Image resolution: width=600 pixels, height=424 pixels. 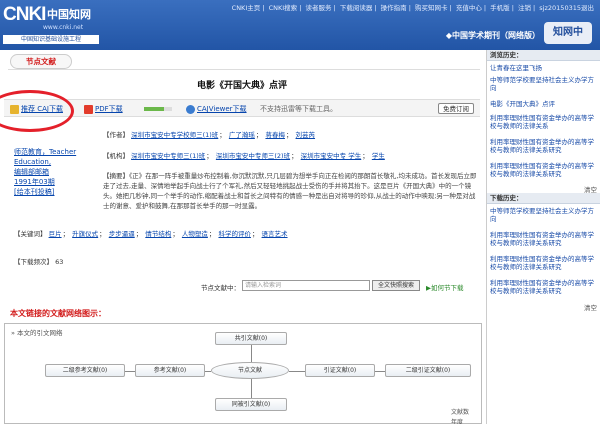 I want to click on download-history-header: 下载历史：, so click(x=543, y=198).